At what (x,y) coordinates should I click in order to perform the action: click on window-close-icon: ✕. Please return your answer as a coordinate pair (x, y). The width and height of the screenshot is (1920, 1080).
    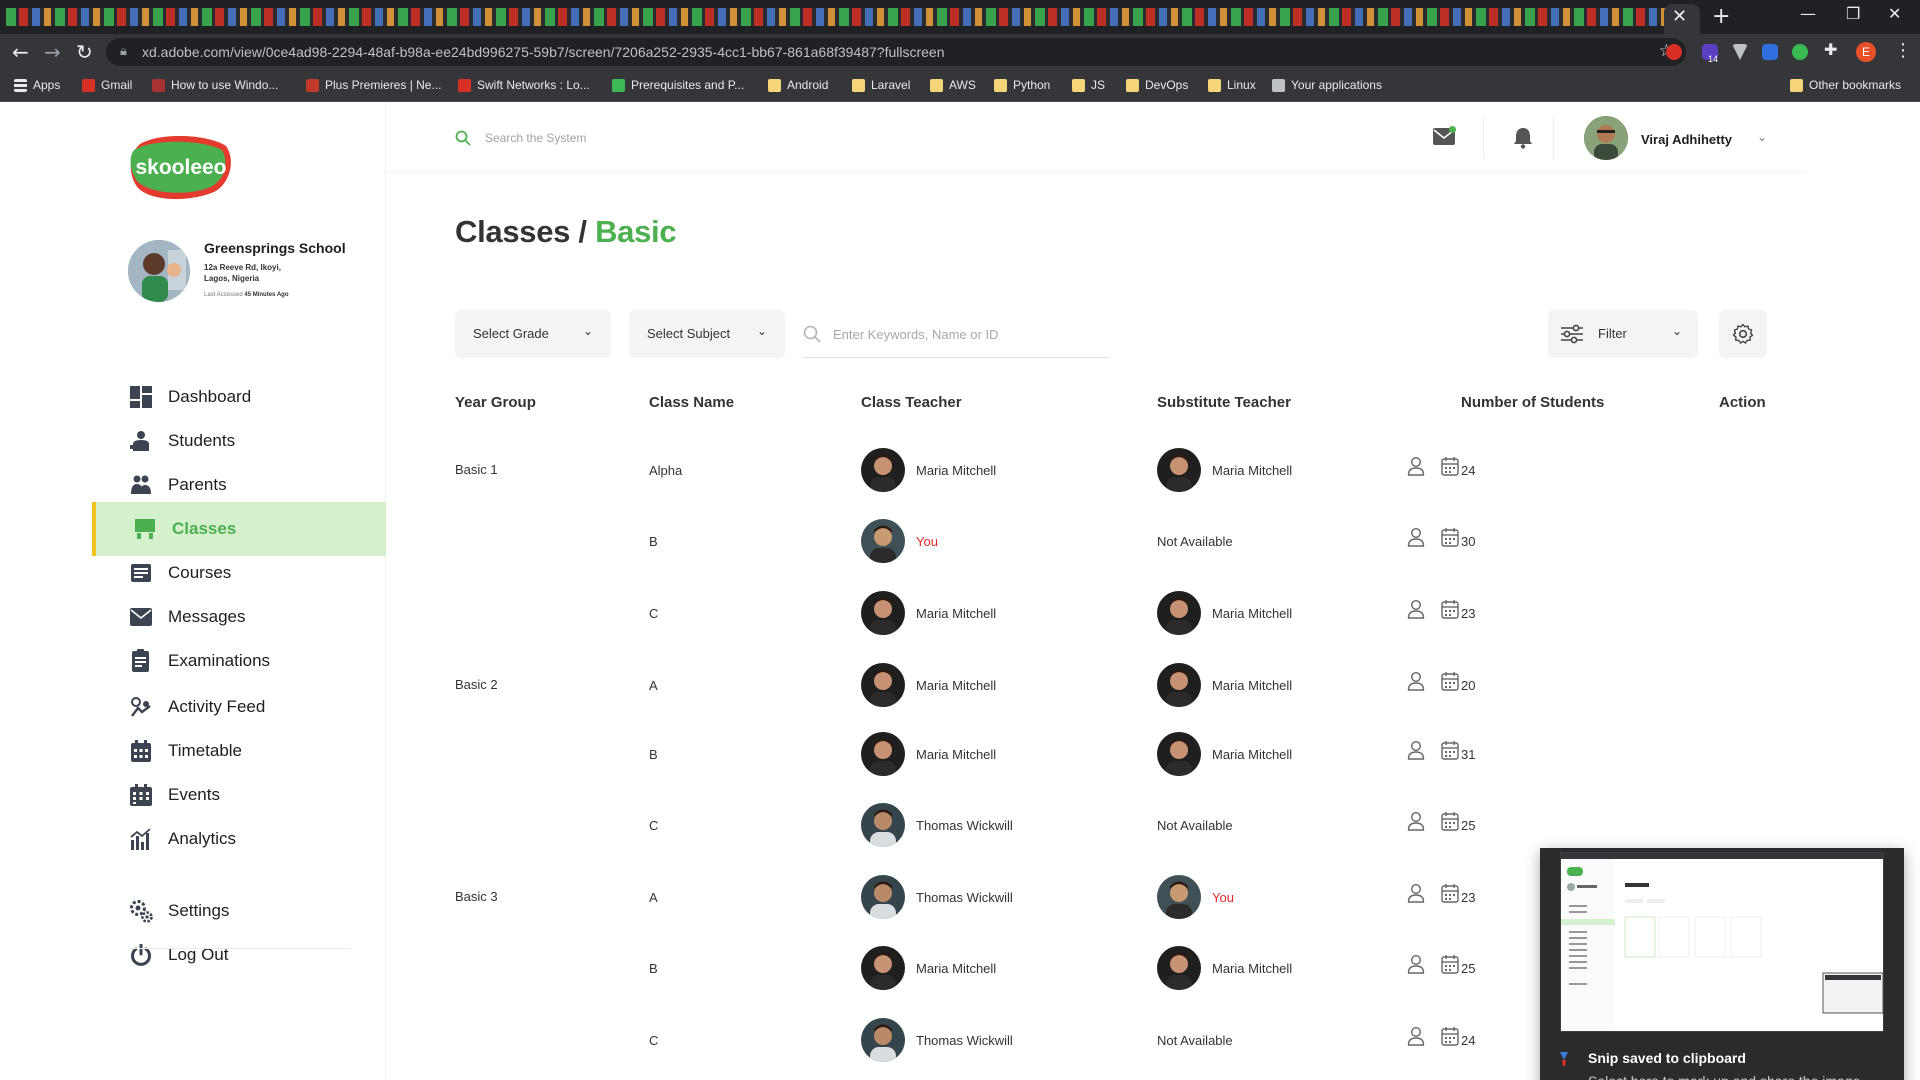
    Looking at the image, I should click on (1894, 13).